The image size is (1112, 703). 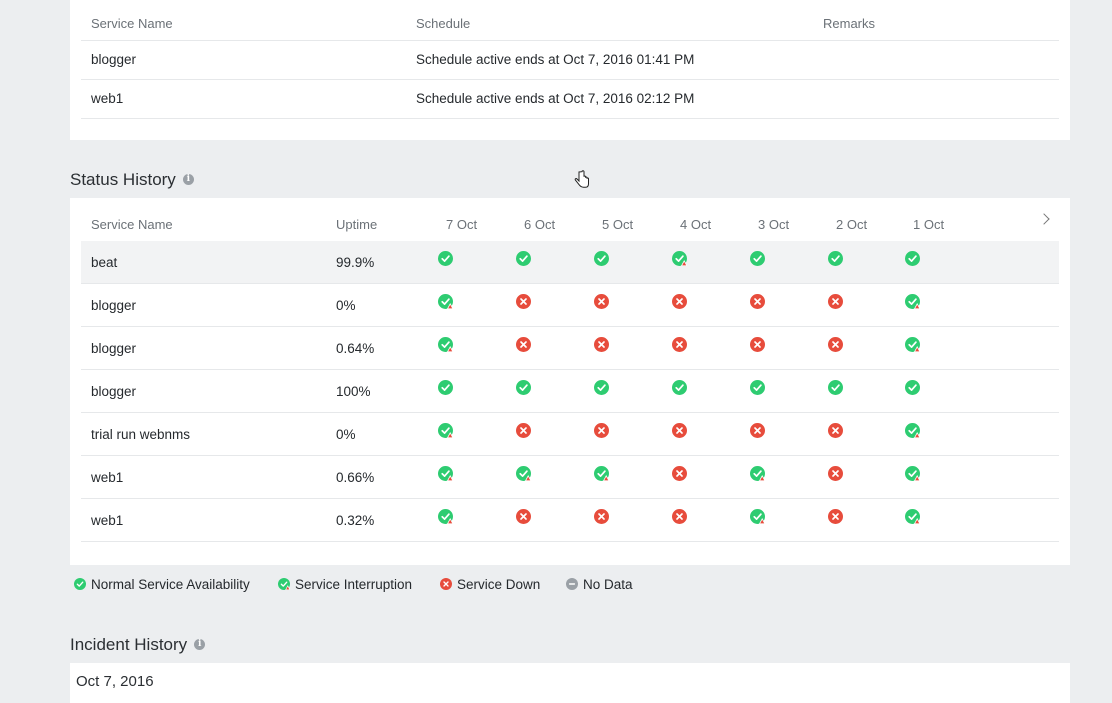 What do you see at coordinates (132, 23) in the screenshot?
I see `schedule-col-service: Service Name` at bounding box center [132, 23].